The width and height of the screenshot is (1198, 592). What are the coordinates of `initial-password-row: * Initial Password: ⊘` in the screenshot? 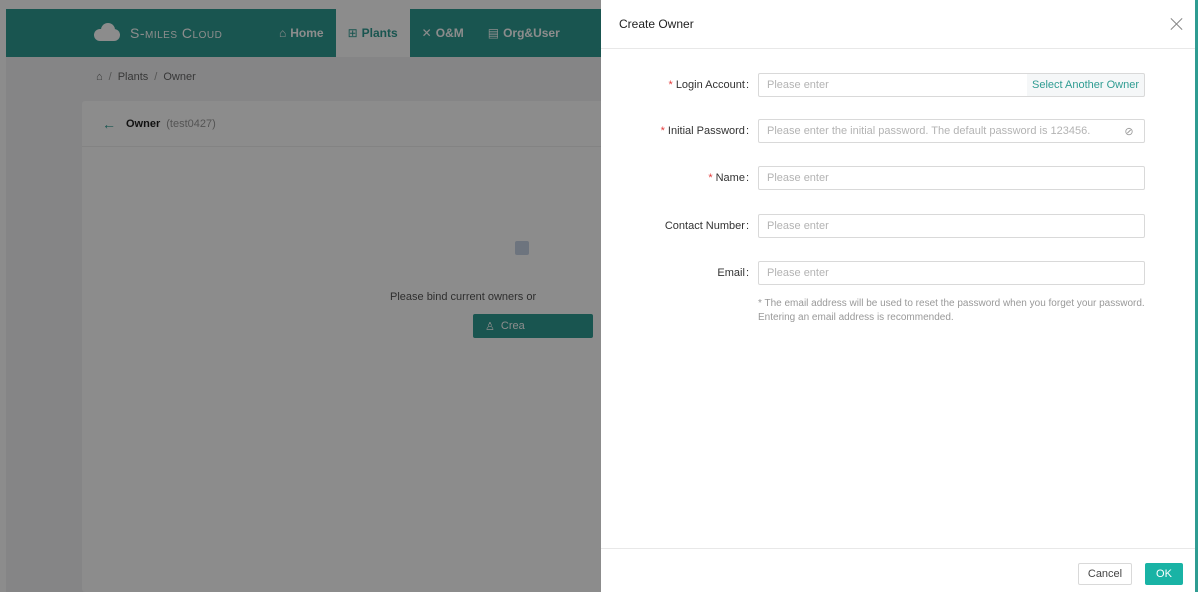 It's located at (899, 131).